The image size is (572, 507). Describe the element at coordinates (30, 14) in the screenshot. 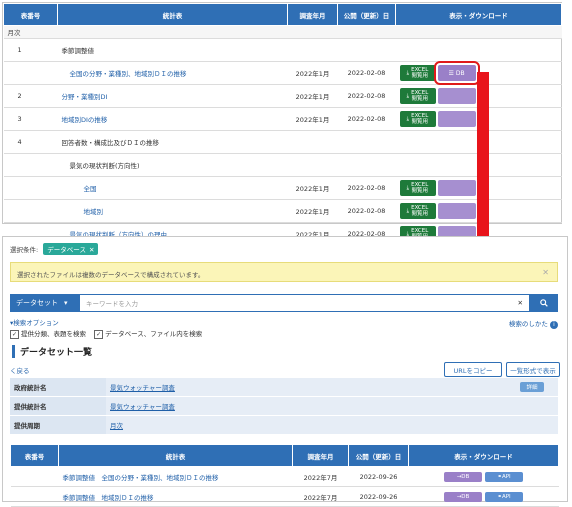

I see `column-header: 表番号` at that location.